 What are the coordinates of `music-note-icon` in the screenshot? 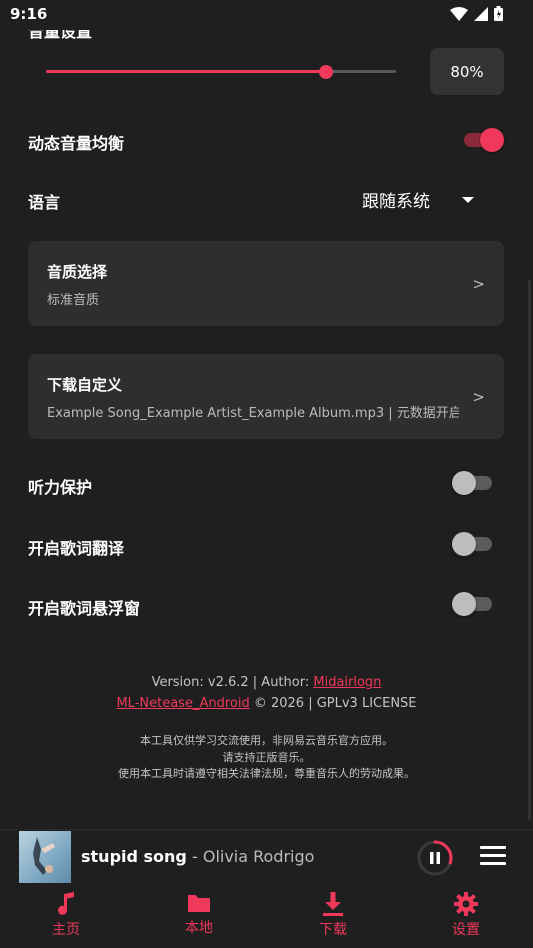 It's located at (66, 903).